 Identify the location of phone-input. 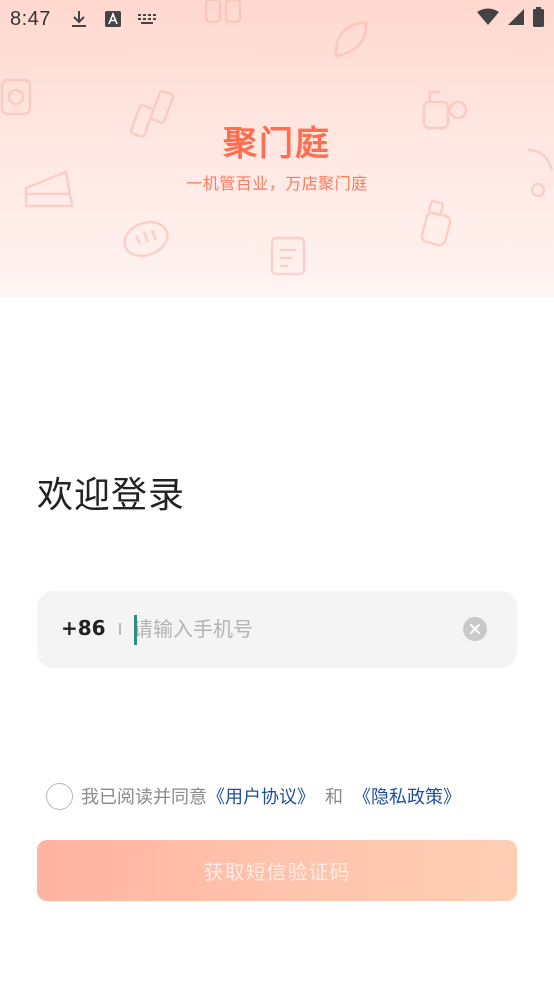
(288, 629).